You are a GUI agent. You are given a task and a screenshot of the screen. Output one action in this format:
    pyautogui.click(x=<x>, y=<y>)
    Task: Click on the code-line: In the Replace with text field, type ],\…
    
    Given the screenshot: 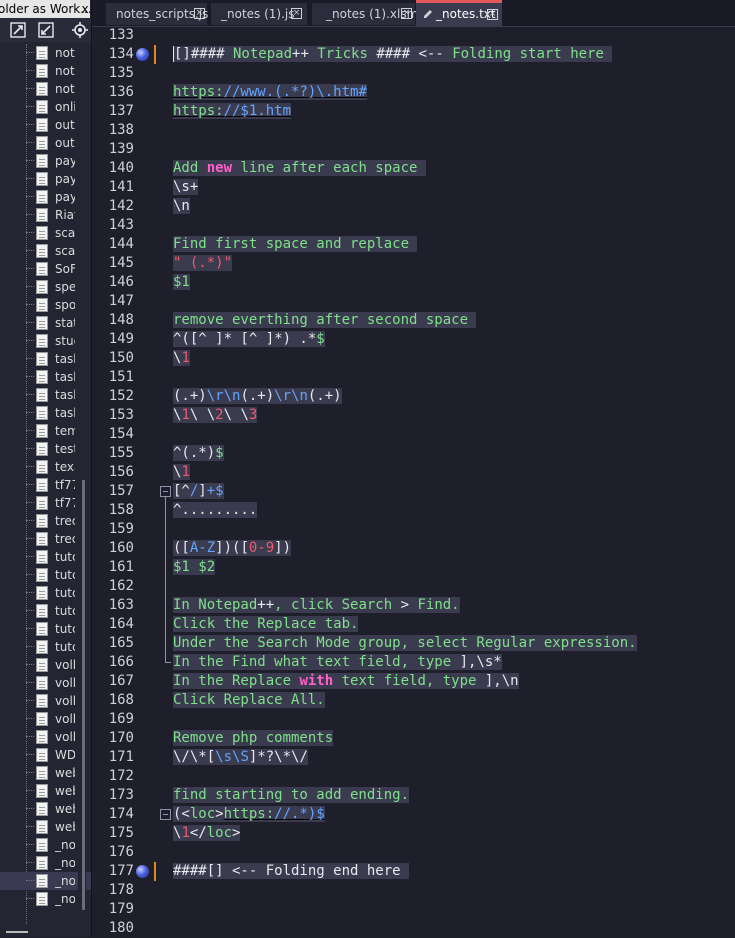 What is the action you would take?
    pyautogui.click(x=346, y=681)
    